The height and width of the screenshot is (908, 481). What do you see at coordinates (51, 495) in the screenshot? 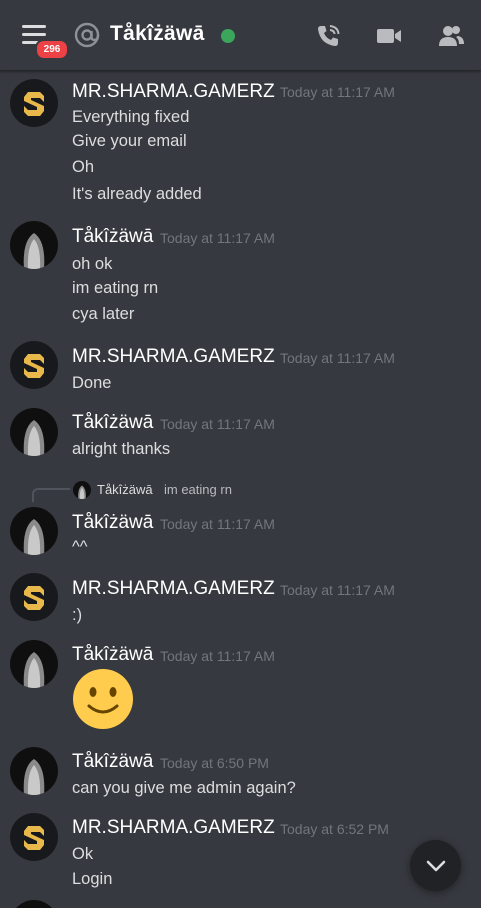
I see `reply-connector` at bounding box center [51, 495].